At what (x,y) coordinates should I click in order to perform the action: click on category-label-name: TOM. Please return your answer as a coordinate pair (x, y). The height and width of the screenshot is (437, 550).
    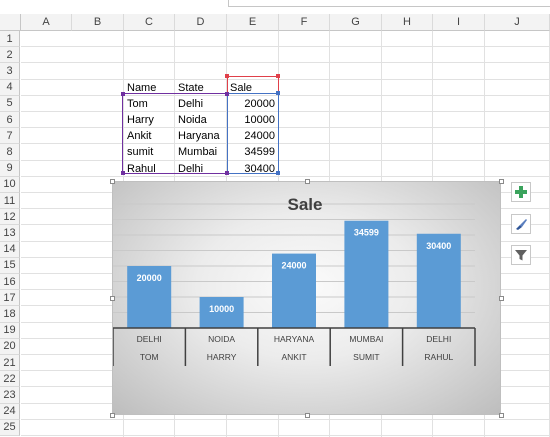
    Looking at the image, I should click on (149, 357).